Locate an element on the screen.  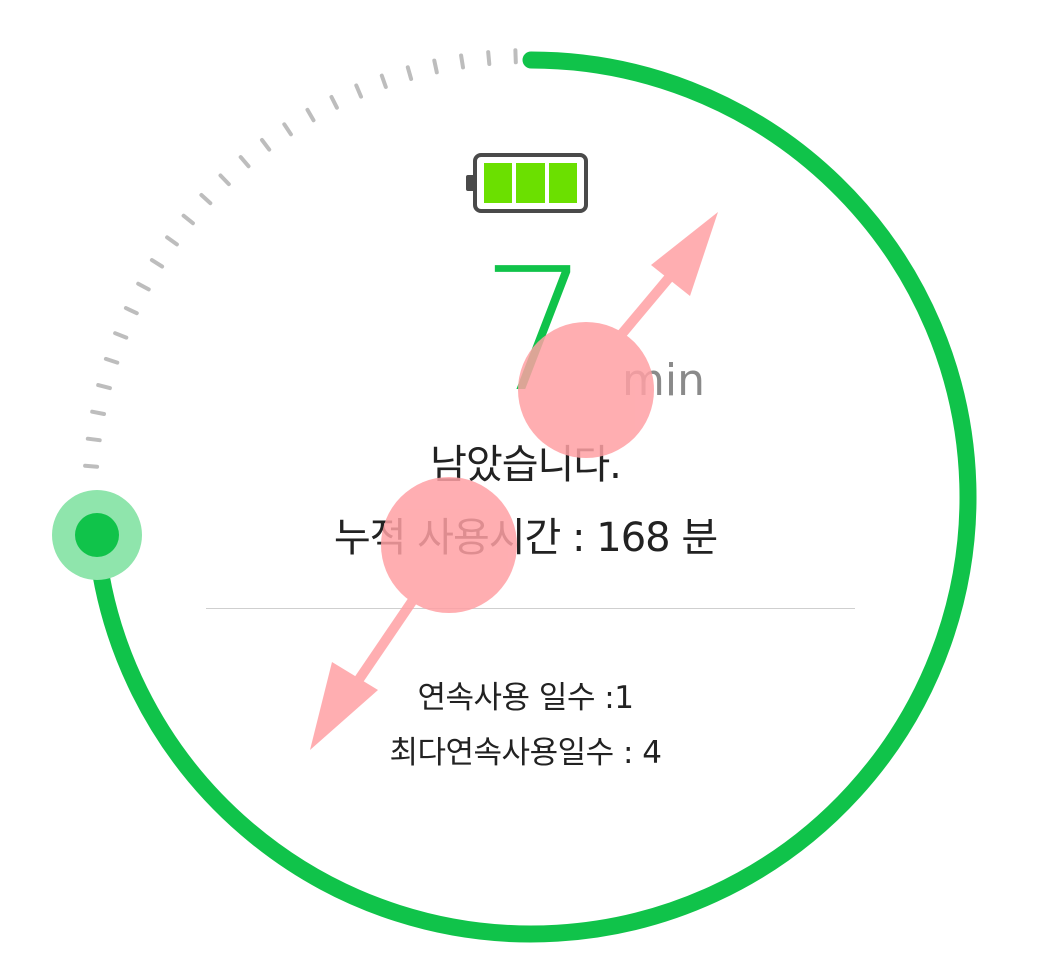
cumulative-usage-unit: 분 is located at coordinates (699, 538).